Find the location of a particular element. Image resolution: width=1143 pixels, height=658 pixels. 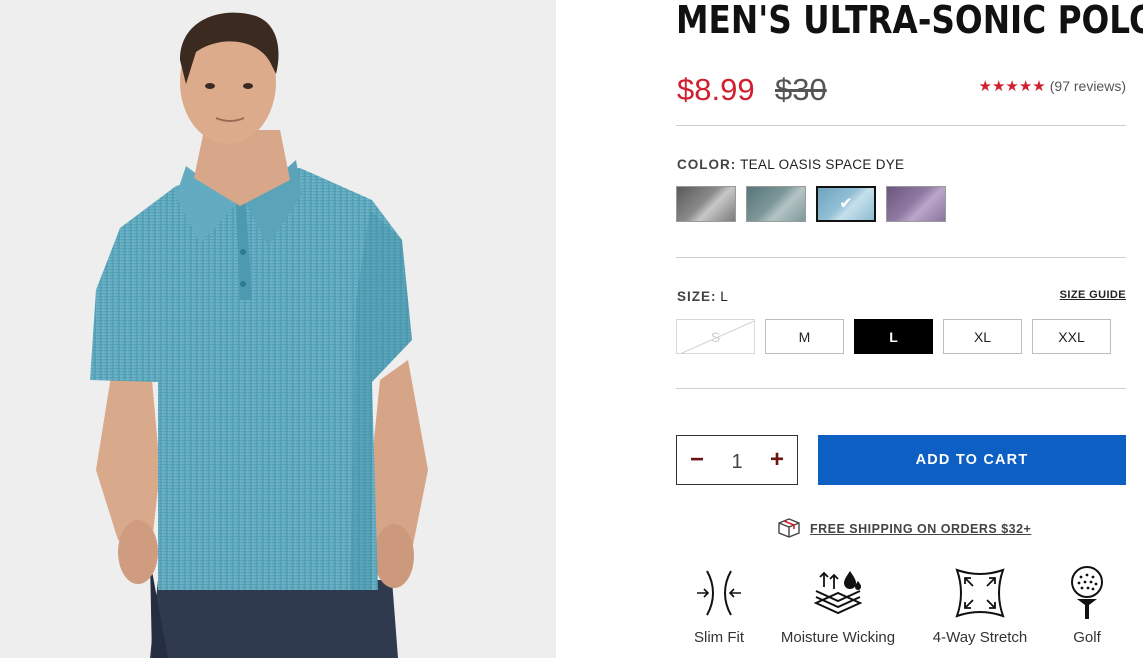

size-option-s: S is located at coordinates (715, 336).